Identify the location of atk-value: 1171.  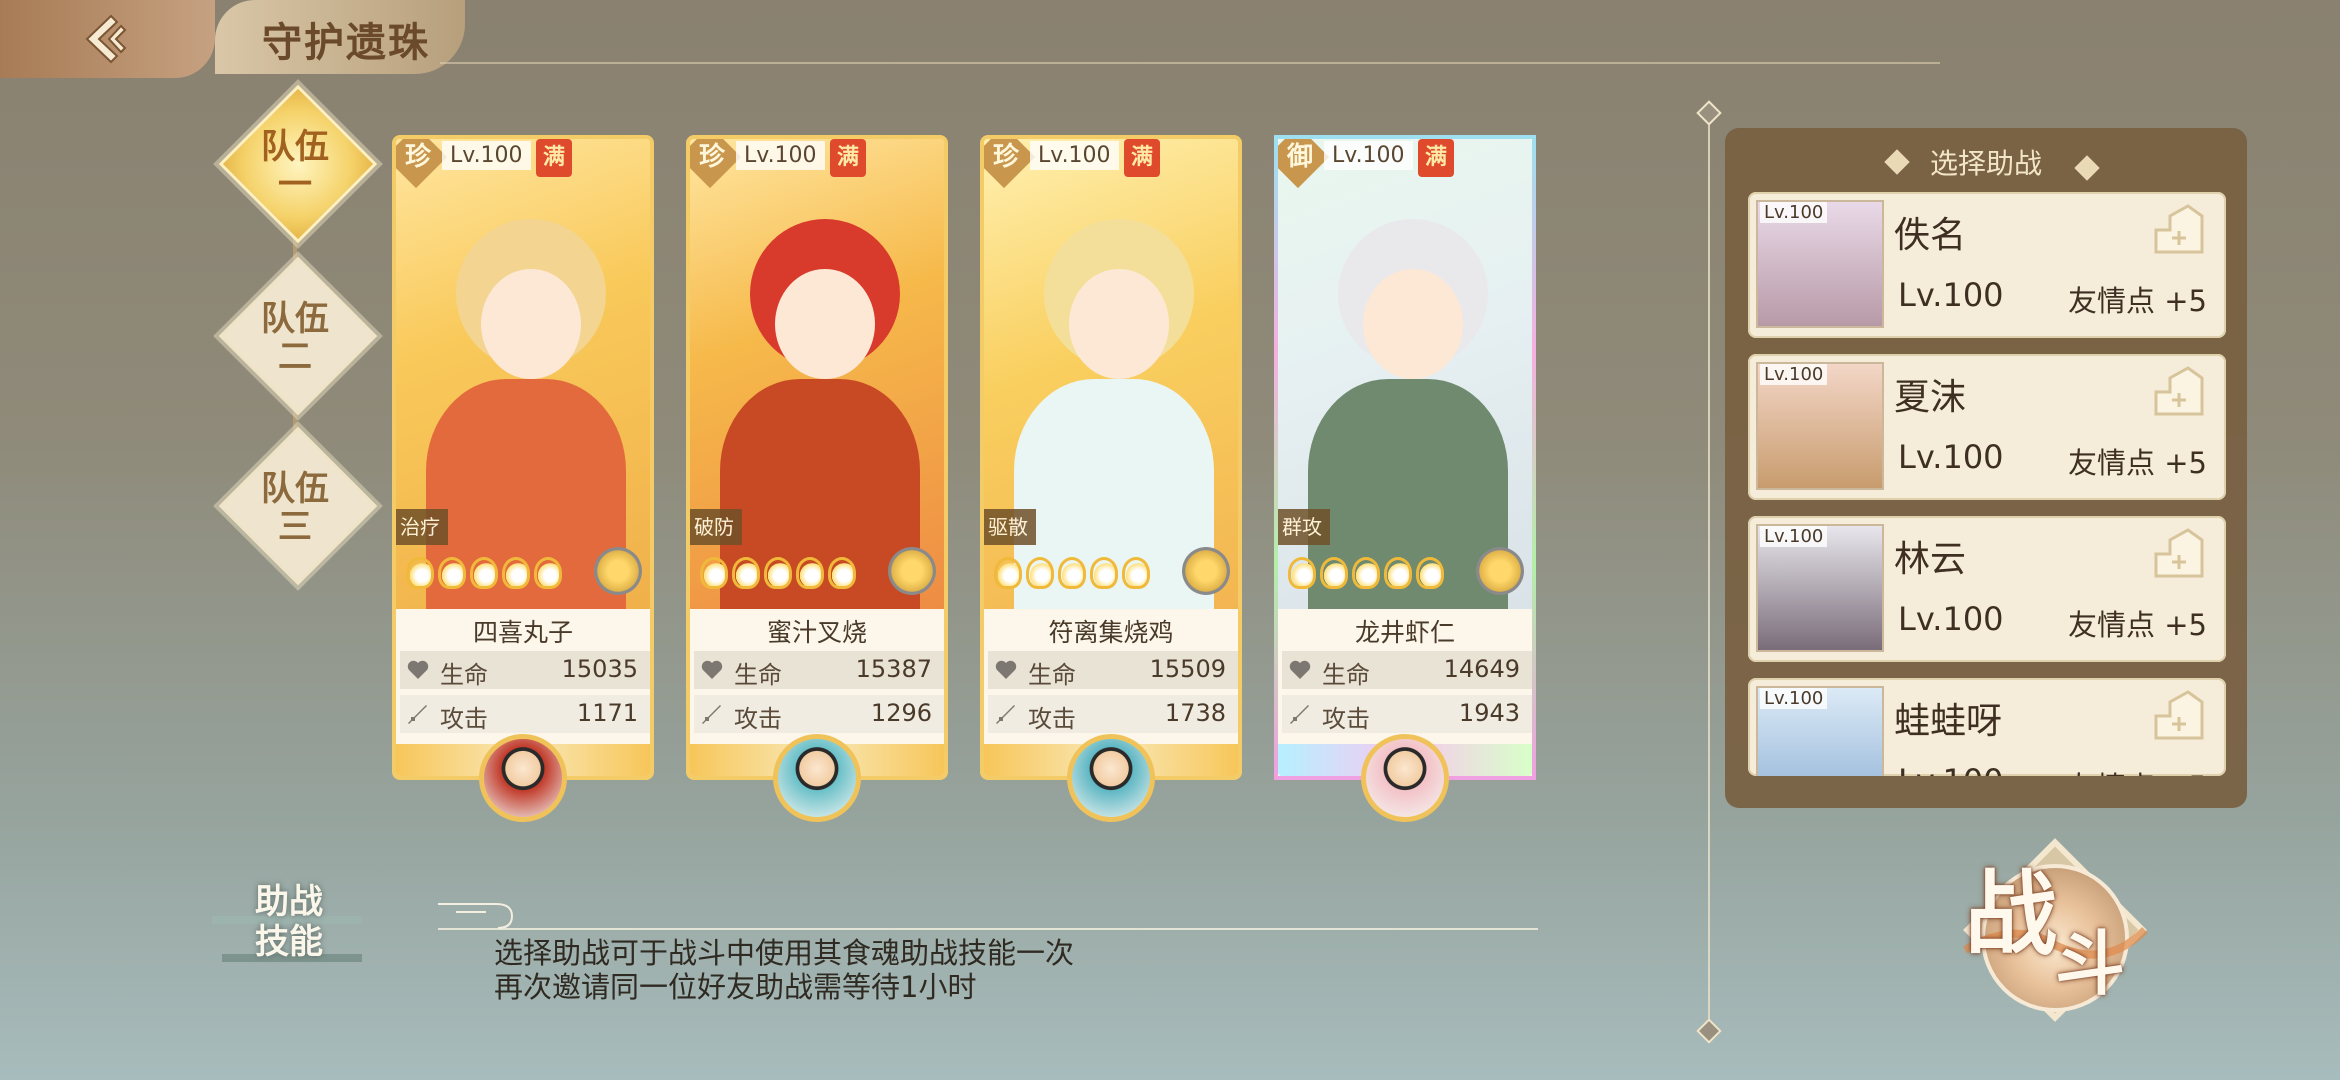
(607, 713).